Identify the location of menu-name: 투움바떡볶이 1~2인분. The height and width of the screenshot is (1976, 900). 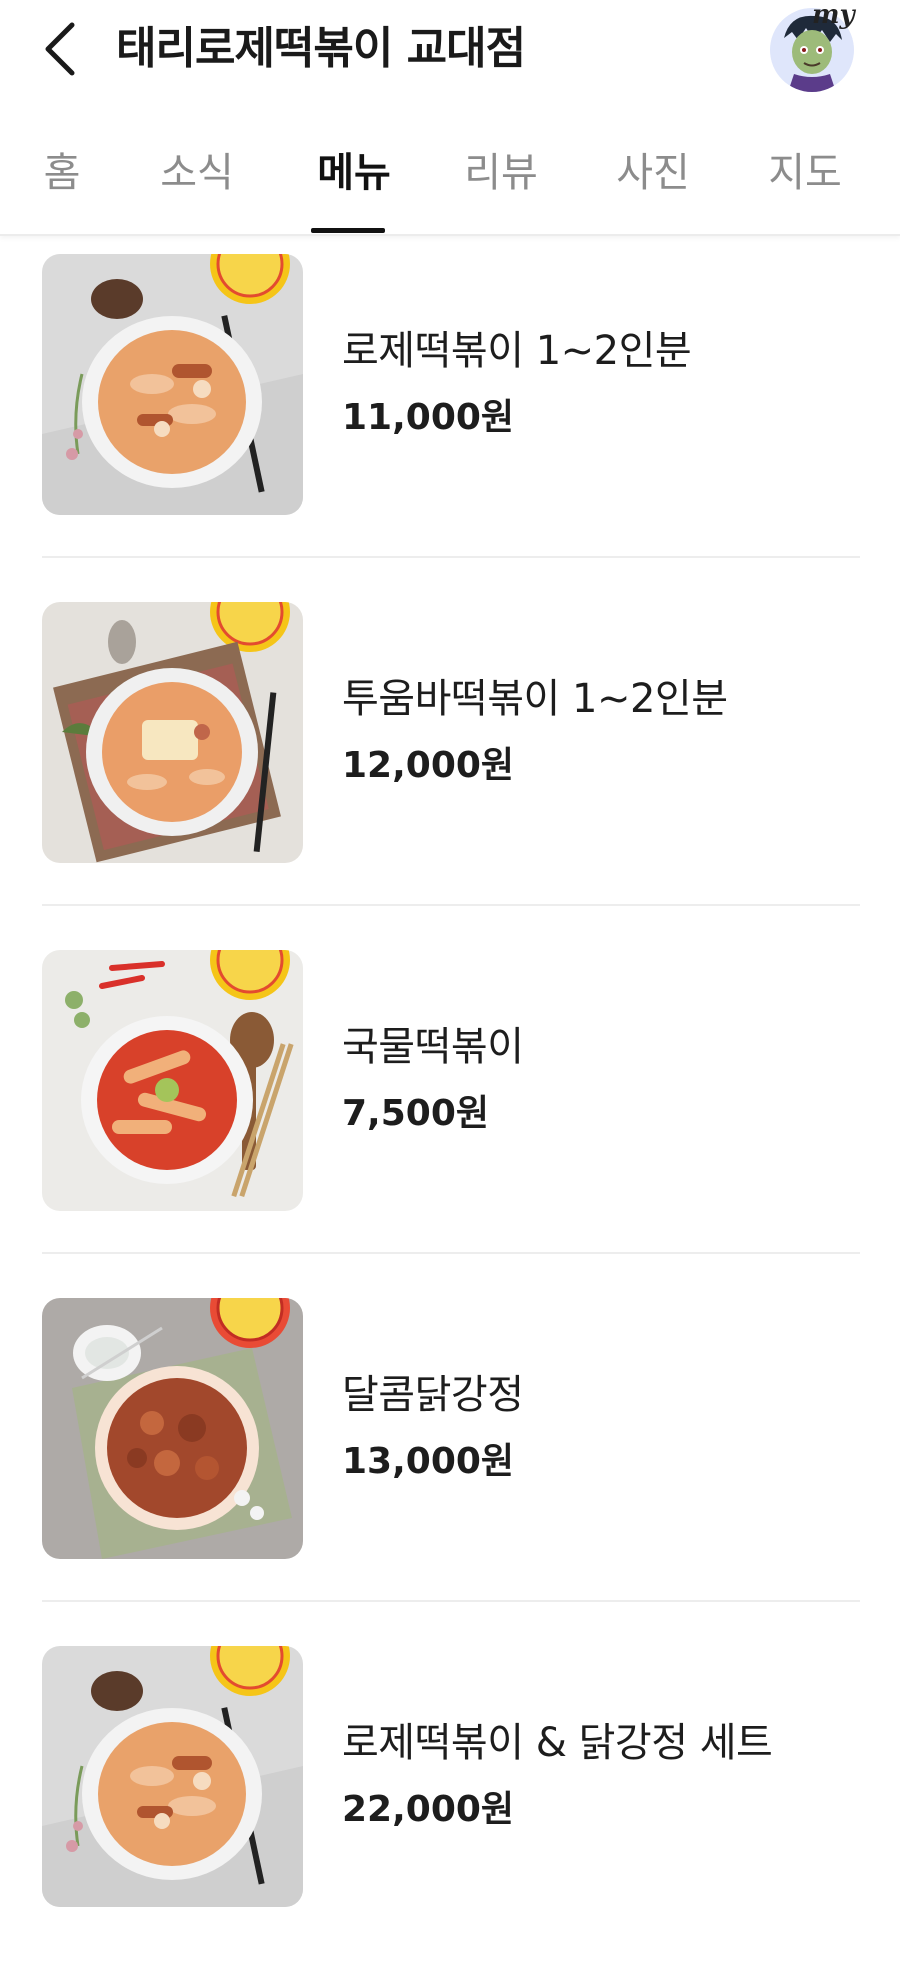
(535, 699).